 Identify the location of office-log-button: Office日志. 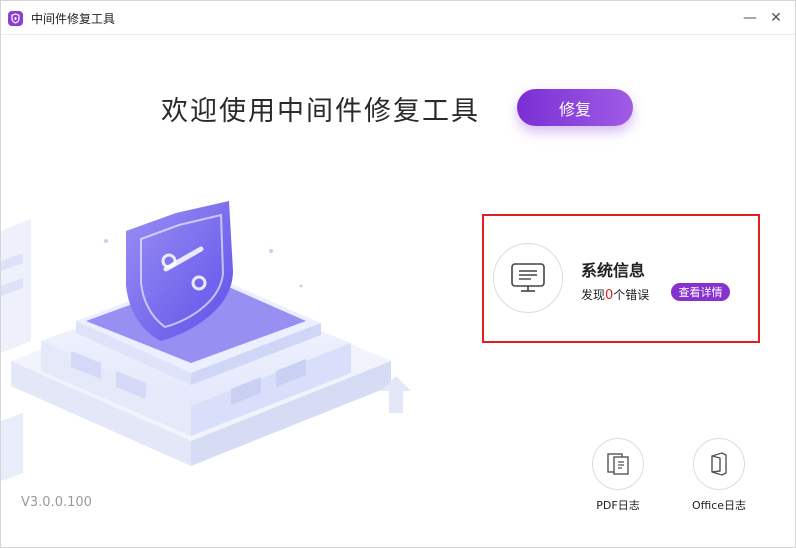
(719, 478).